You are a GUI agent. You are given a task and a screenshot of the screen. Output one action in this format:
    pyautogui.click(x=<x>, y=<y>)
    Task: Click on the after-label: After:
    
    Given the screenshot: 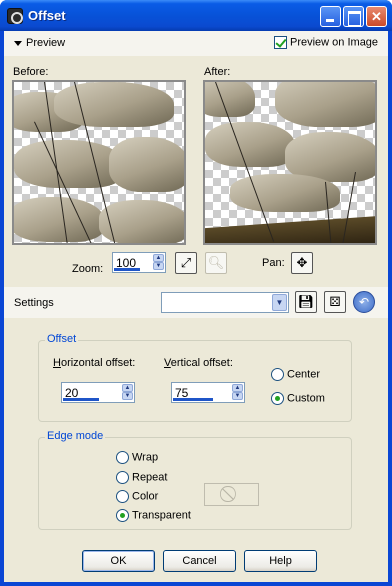 What is the action you would take?
    pyautogui.click(x=217, y=72)
    